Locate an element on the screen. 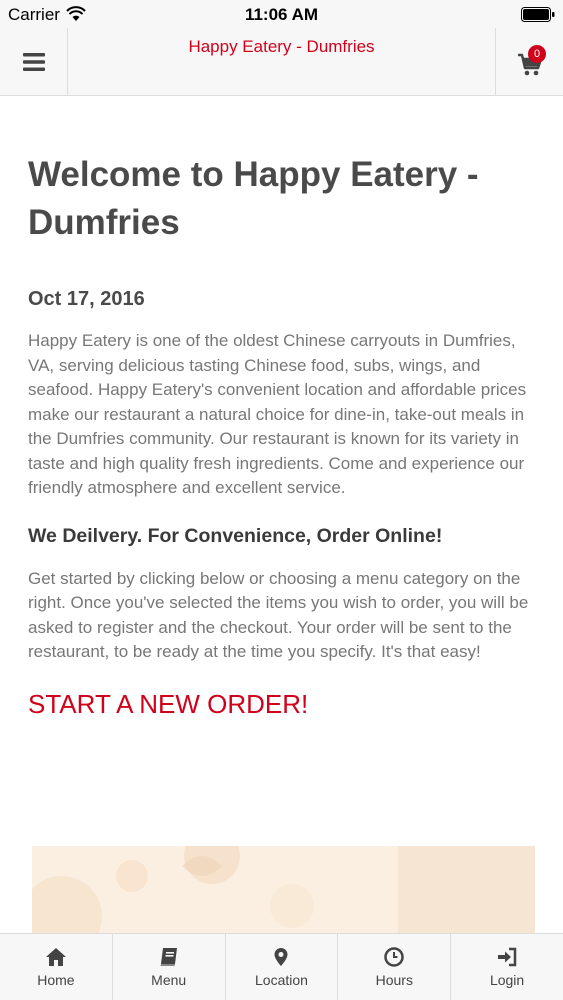  app-header: Happy Eatery - Dumfries 0 is located at coordinates (281, 62).